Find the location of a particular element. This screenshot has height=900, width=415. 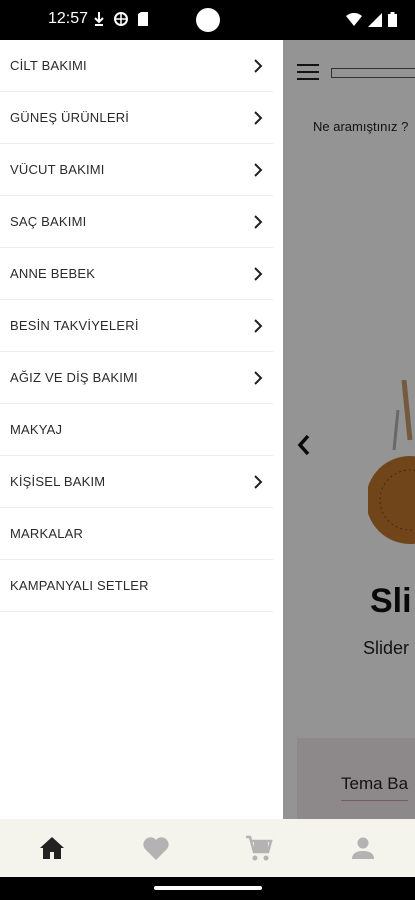

user-icon is located at coordinates (363, 848).